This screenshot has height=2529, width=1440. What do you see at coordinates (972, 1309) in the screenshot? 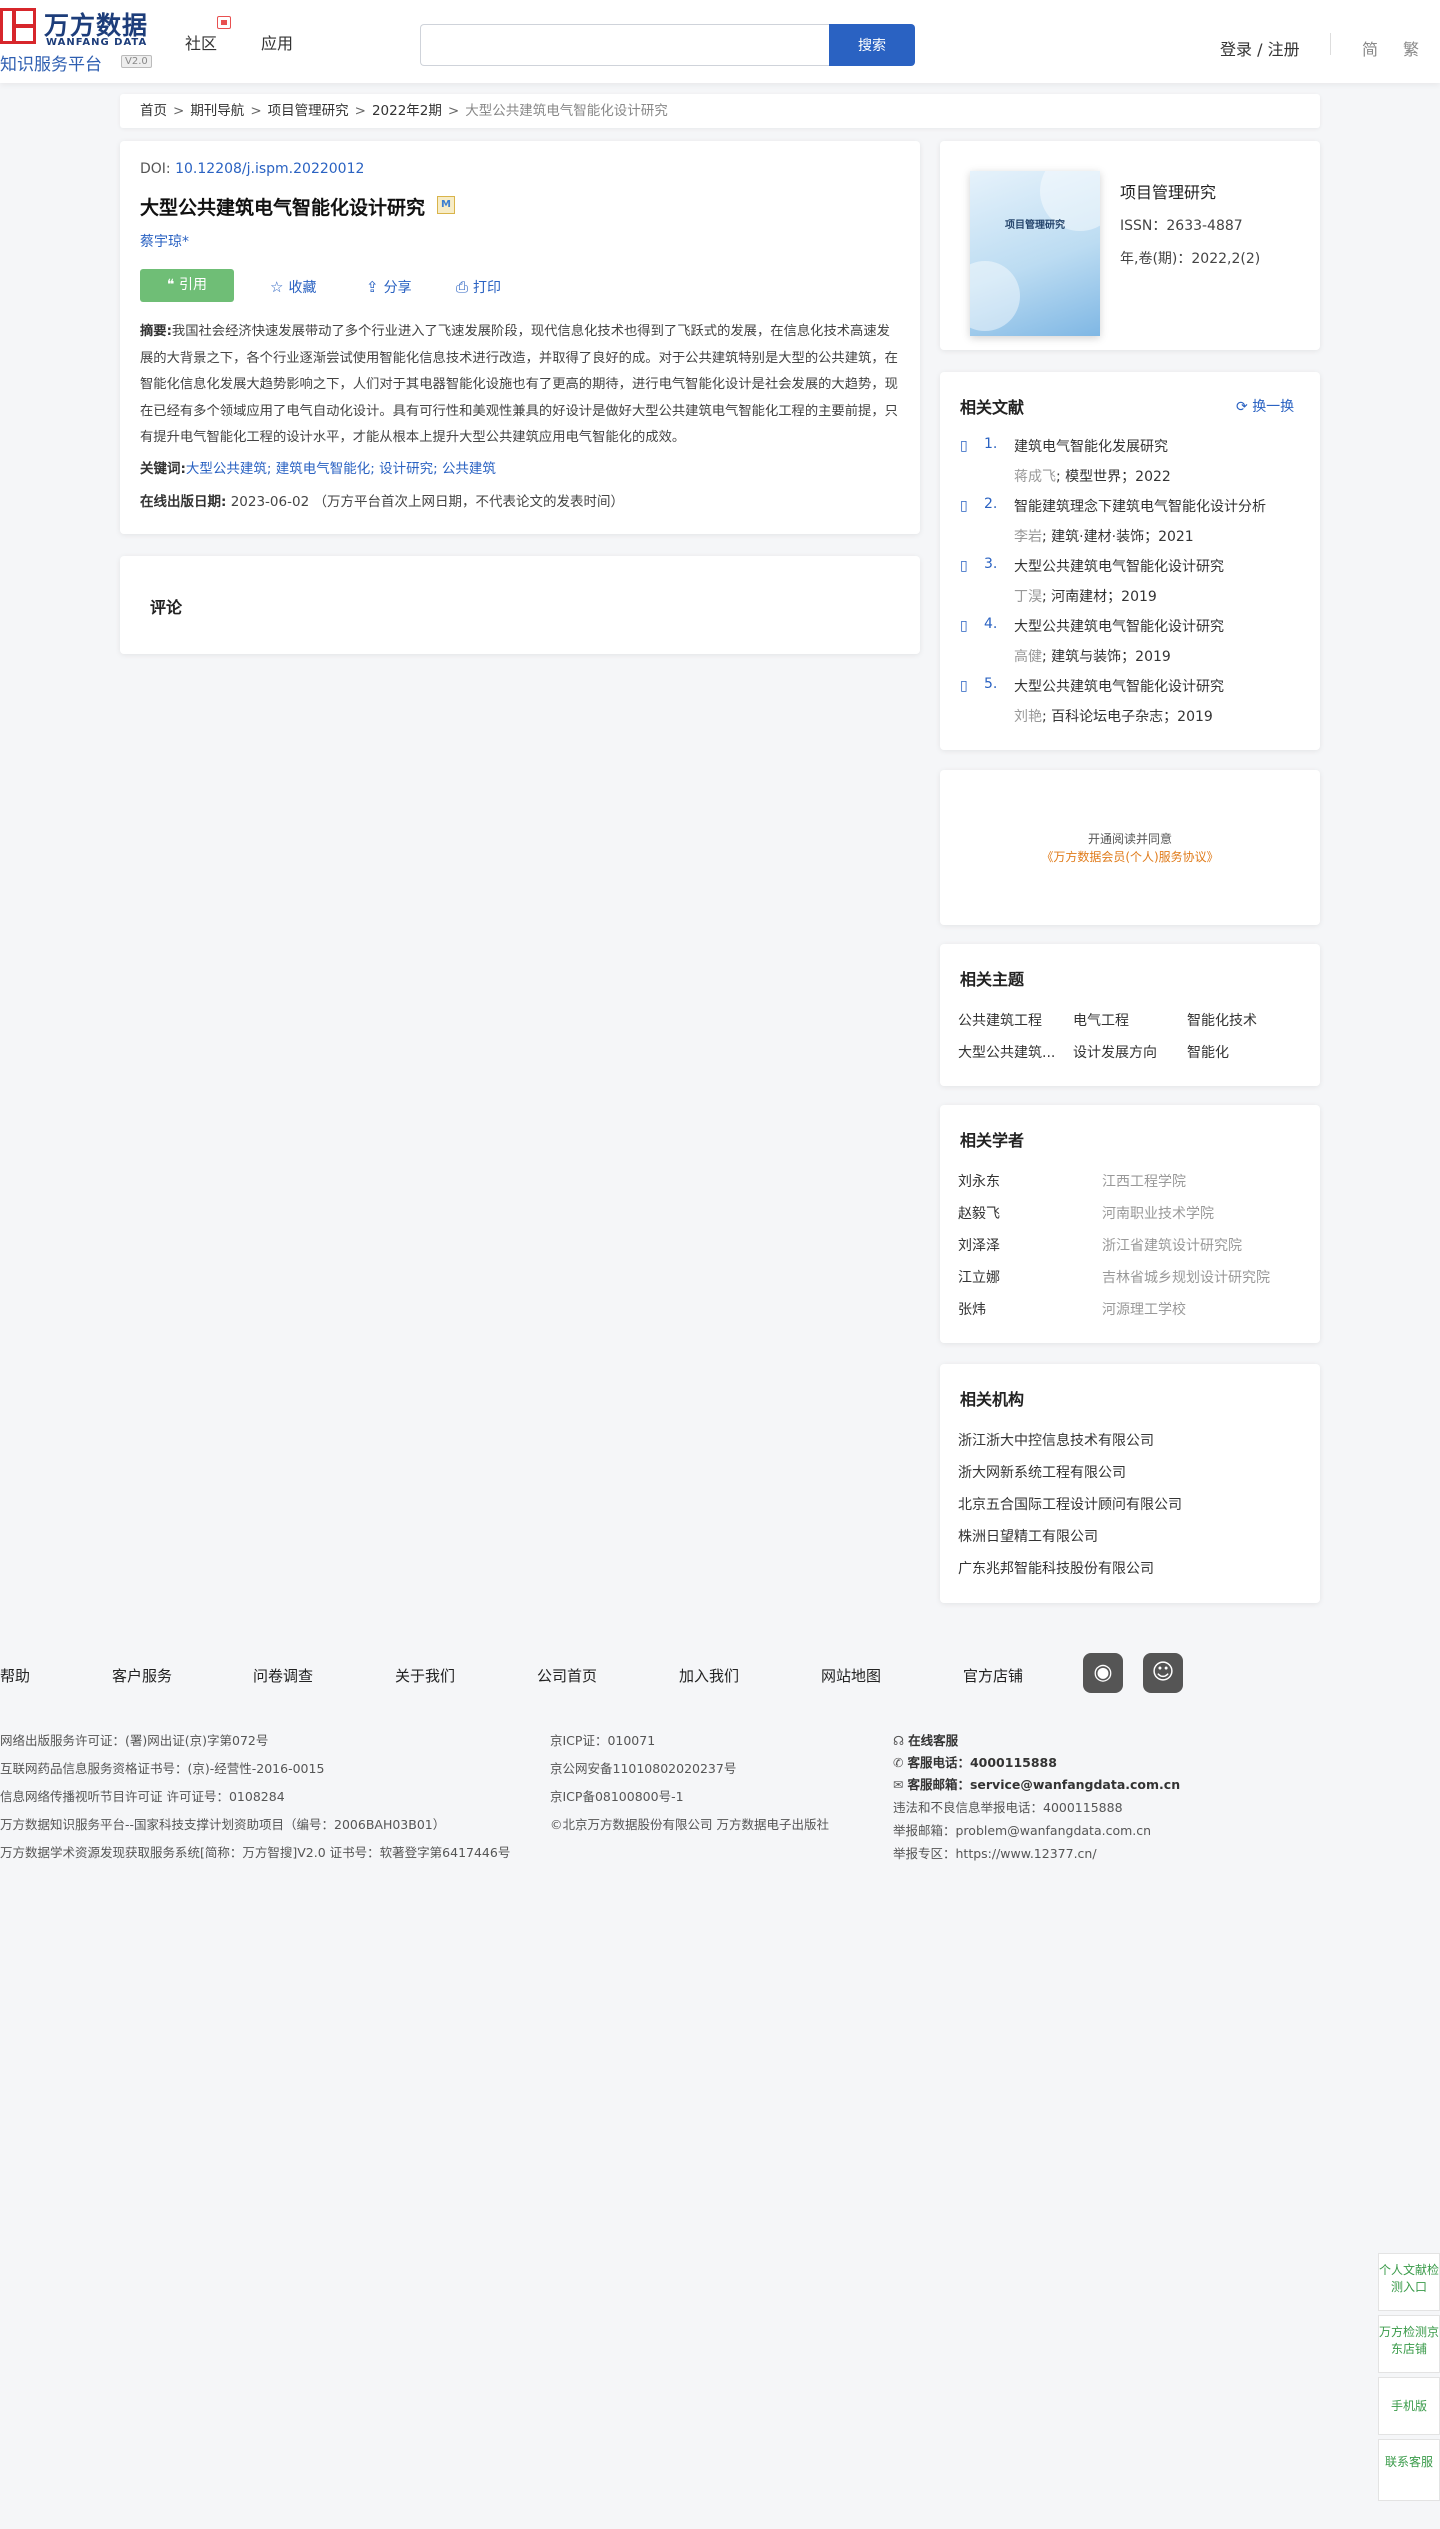
I see `scholar-name: 张炜` at bounding box center [972, 1309].